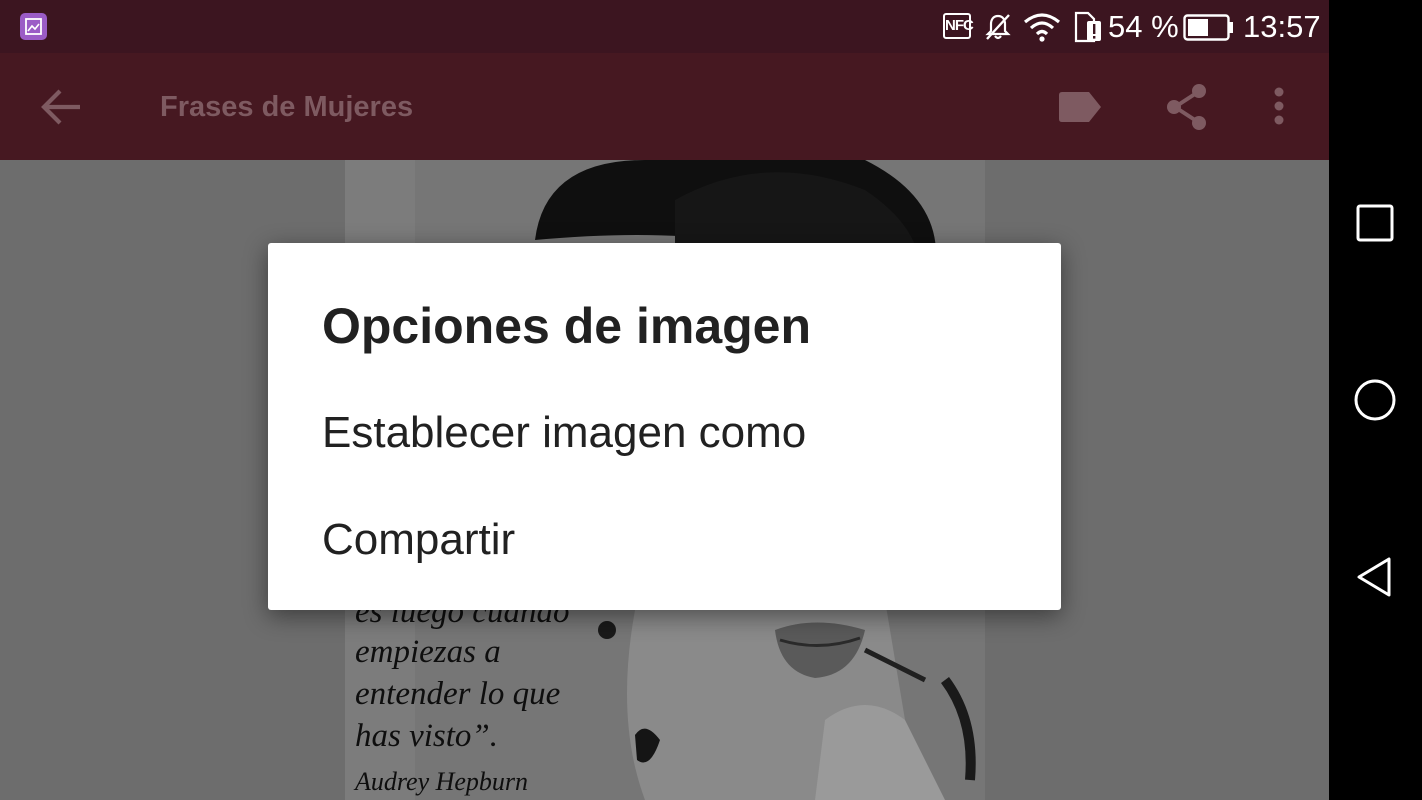  Describe the element at coordinates (998, 29) in the screenshot. I see `mute-icon` at that location.